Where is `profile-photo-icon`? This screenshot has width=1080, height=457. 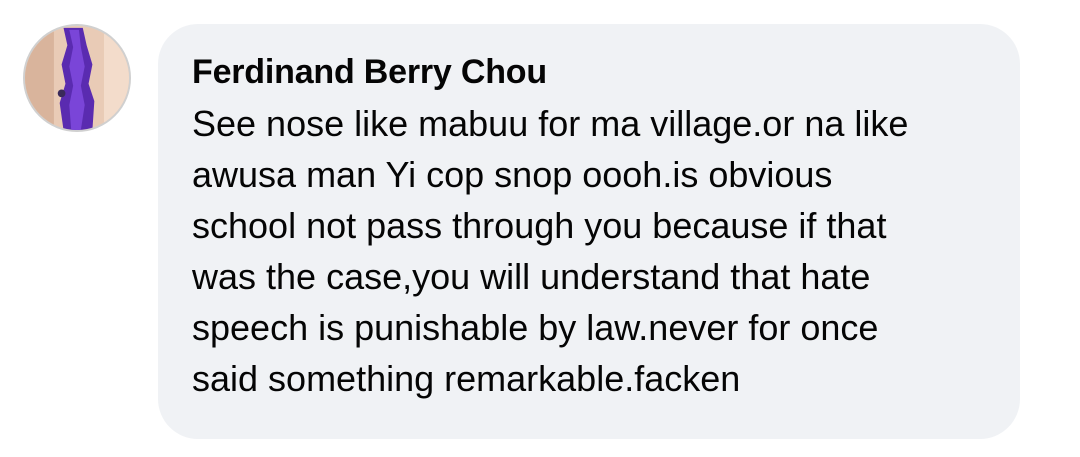
profile-photo-icon is located at coordinates (77, 78).